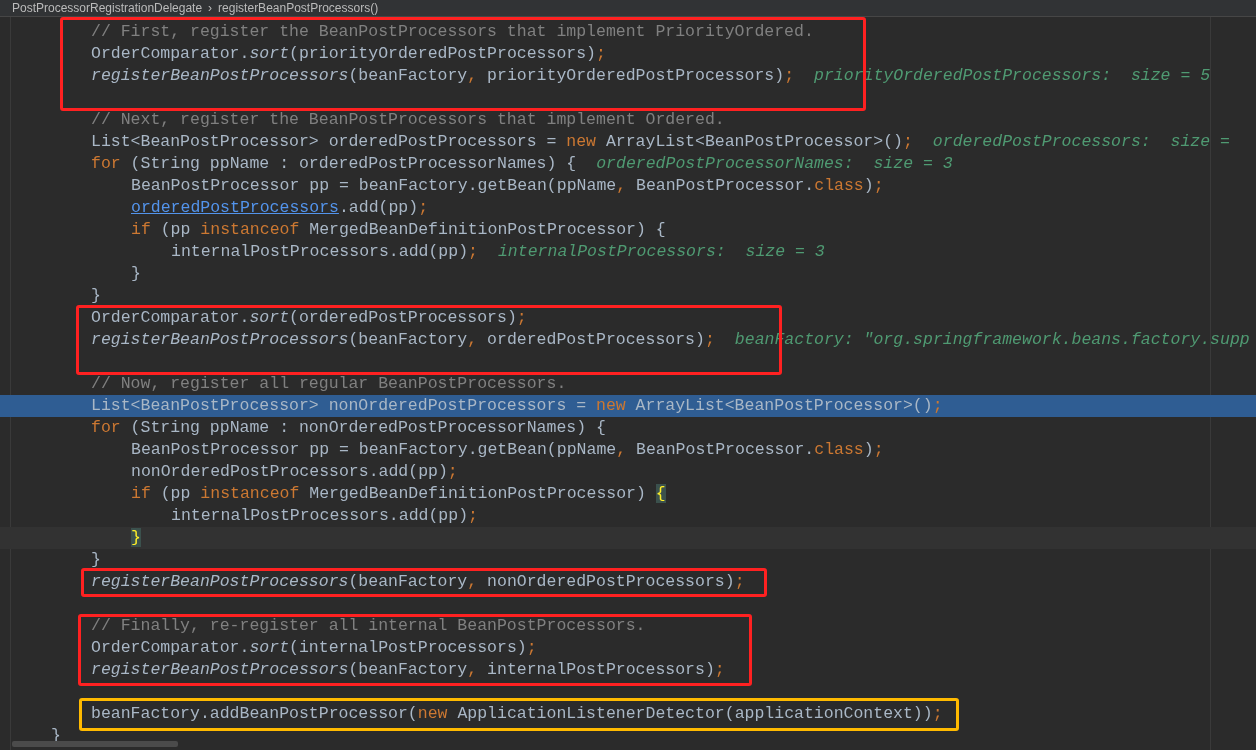 This screenshot has height=750, width=1256. I want to click on inline-value-hint: internalPostProcessors: size = 3, so click(661, 252).